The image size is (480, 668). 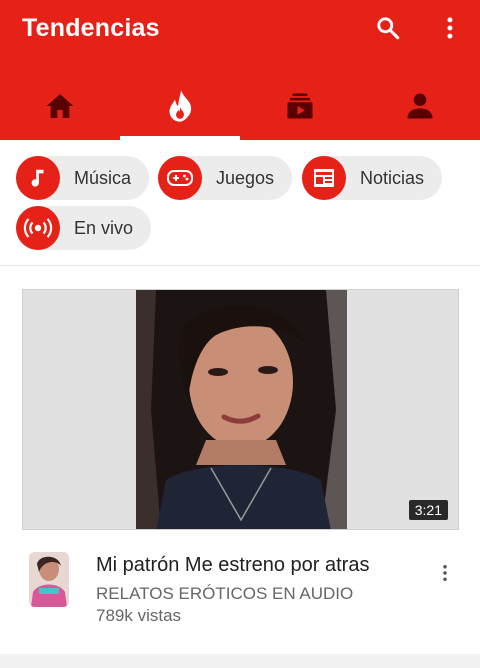 I want to click on page-title: Tendencias, so click(x=91, y=28).